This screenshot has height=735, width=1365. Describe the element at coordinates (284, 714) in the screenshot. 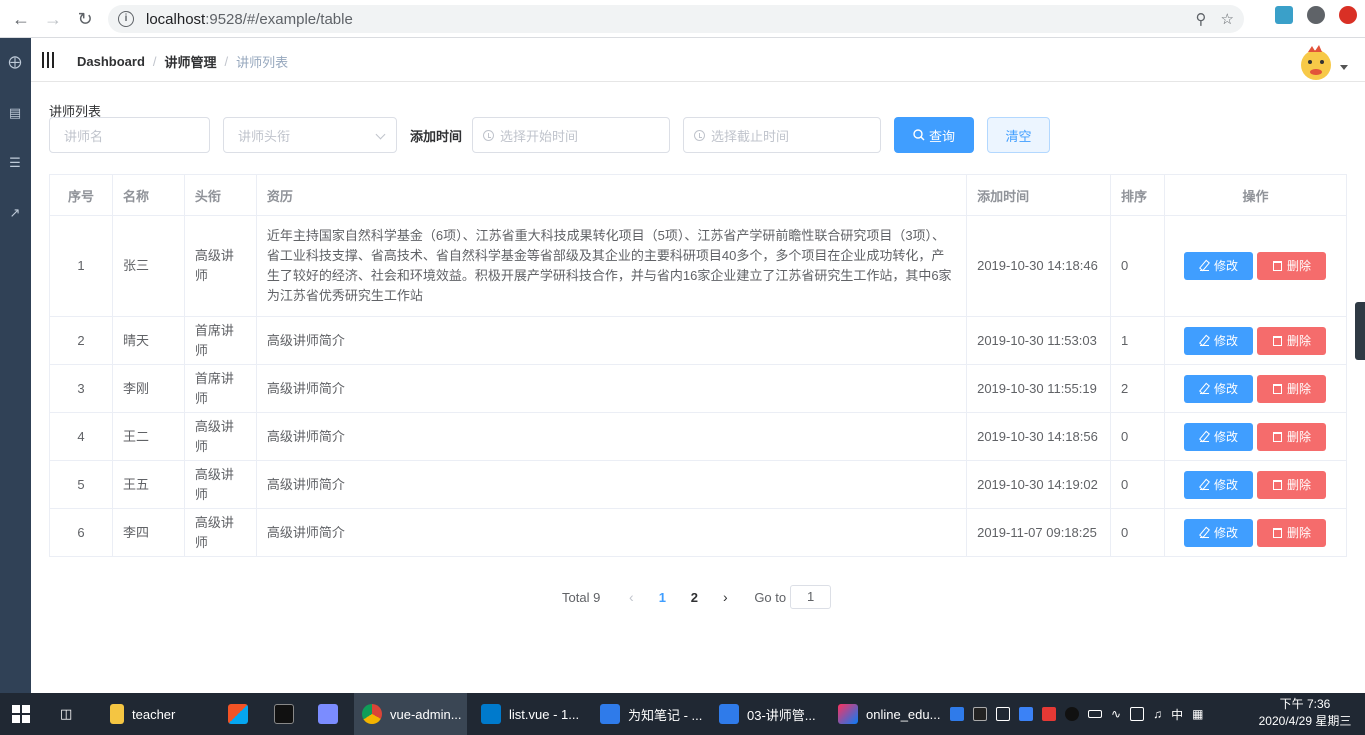

I see `terminal-icon` at that location.